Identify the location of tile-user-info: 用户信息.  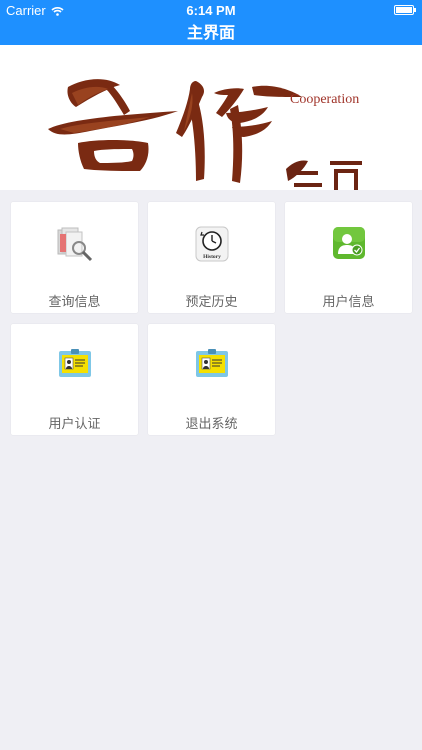
(348, 257).